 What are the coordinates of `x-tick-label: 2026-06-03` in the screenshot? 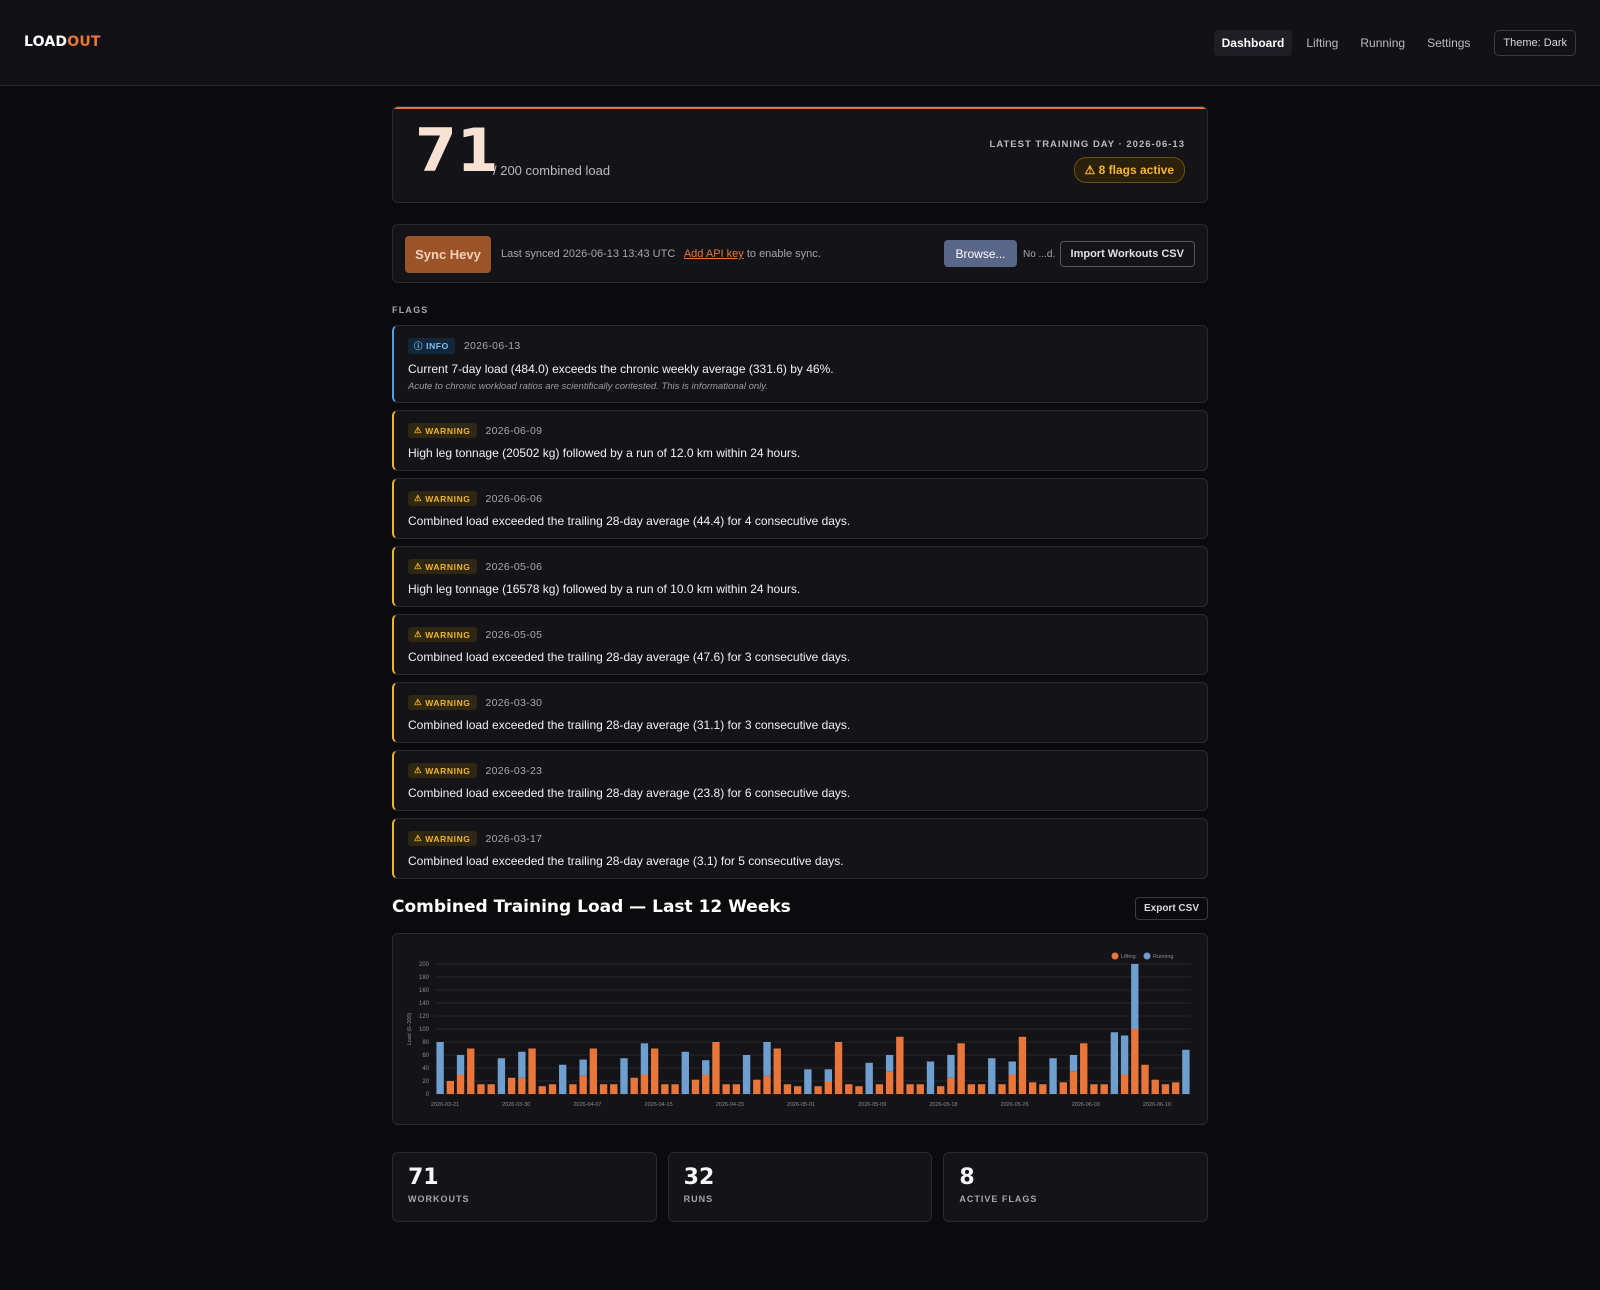 It's located at (1086, 1105).